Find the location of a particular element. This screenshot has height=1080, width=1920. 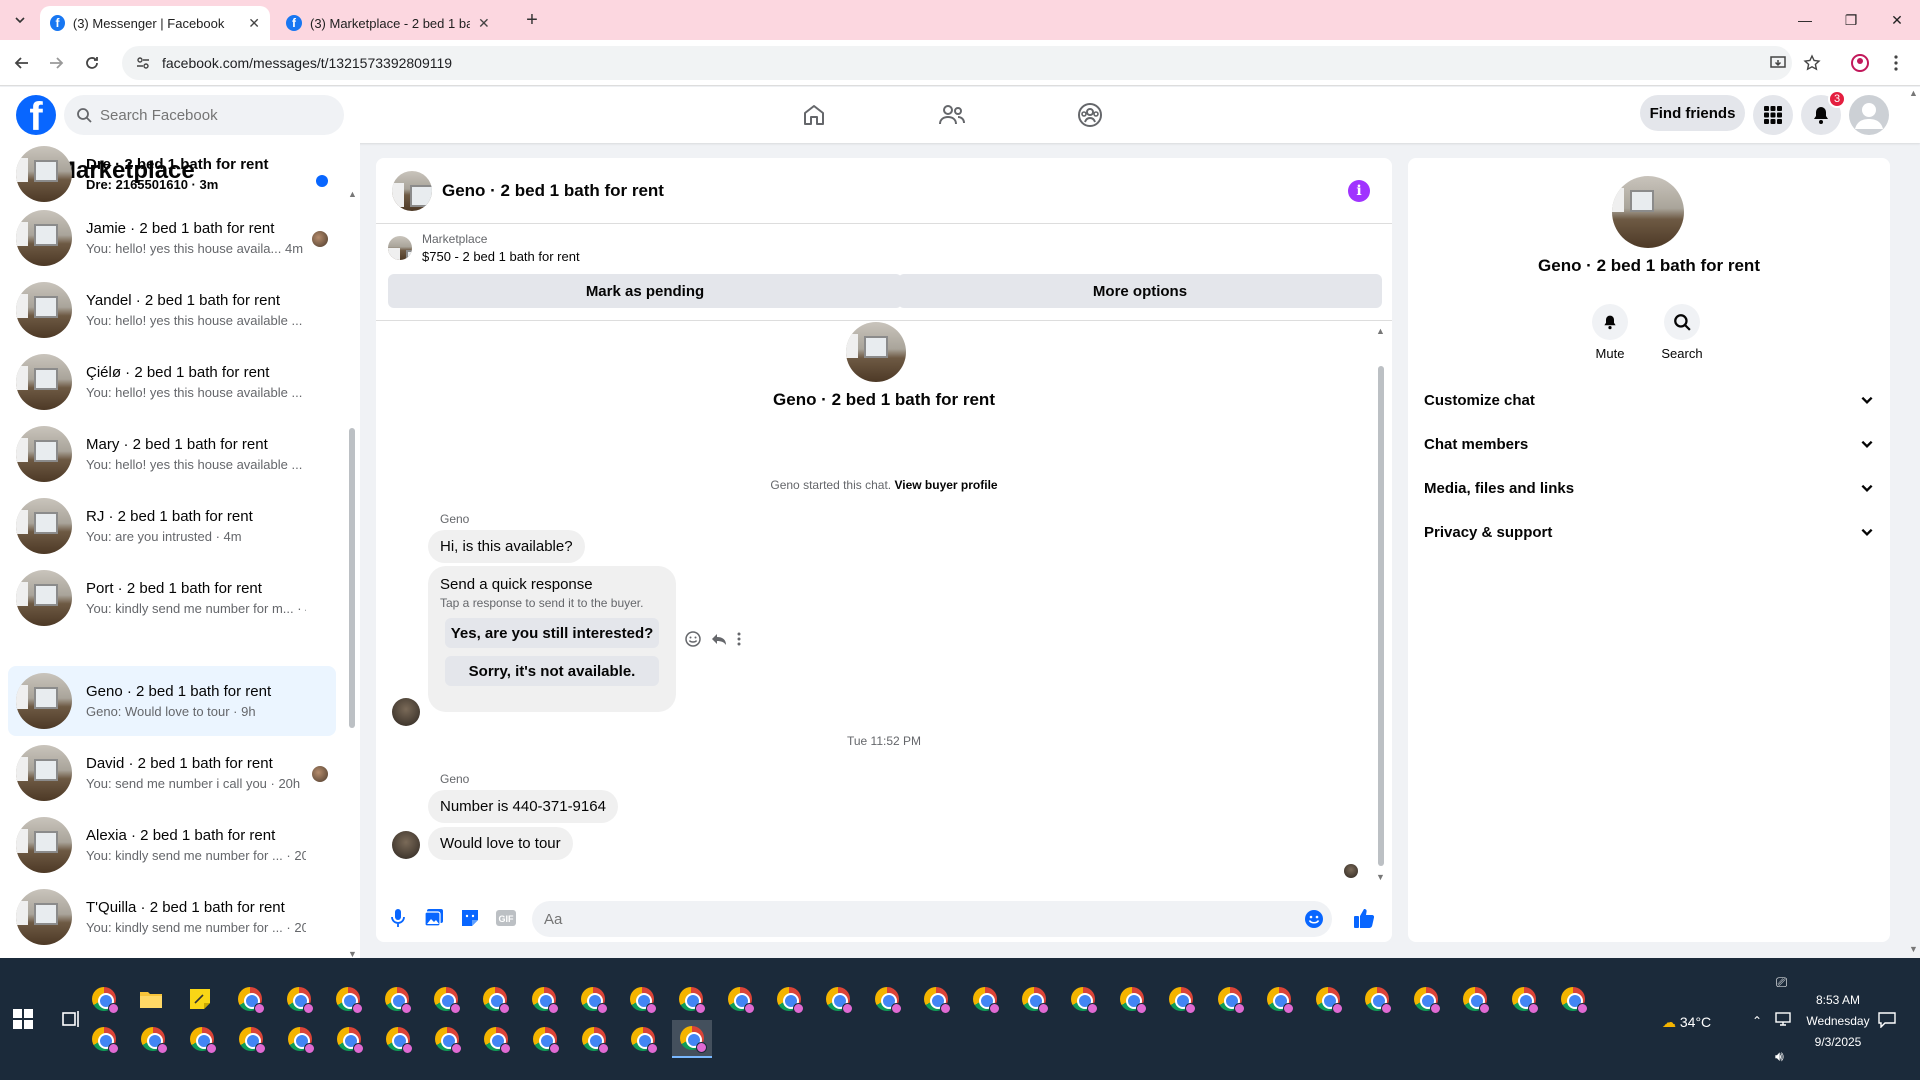

chat-scrollbar: ▲ ▼ is located at coordinates (1381, 606).